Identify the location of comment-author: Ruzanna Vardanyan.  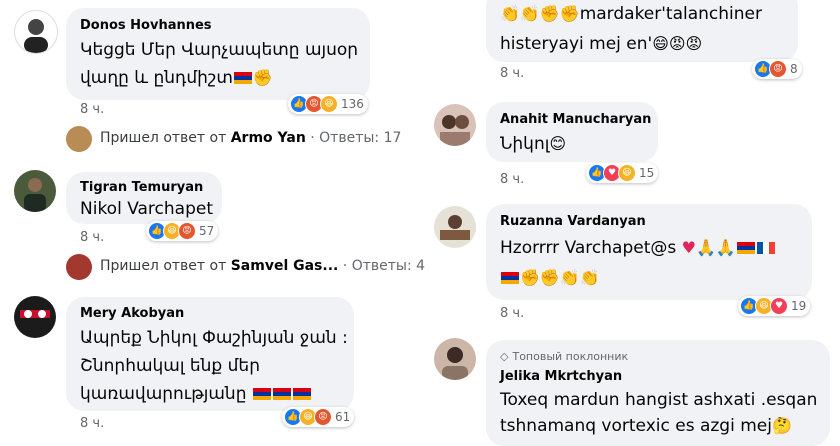
(573, 221).